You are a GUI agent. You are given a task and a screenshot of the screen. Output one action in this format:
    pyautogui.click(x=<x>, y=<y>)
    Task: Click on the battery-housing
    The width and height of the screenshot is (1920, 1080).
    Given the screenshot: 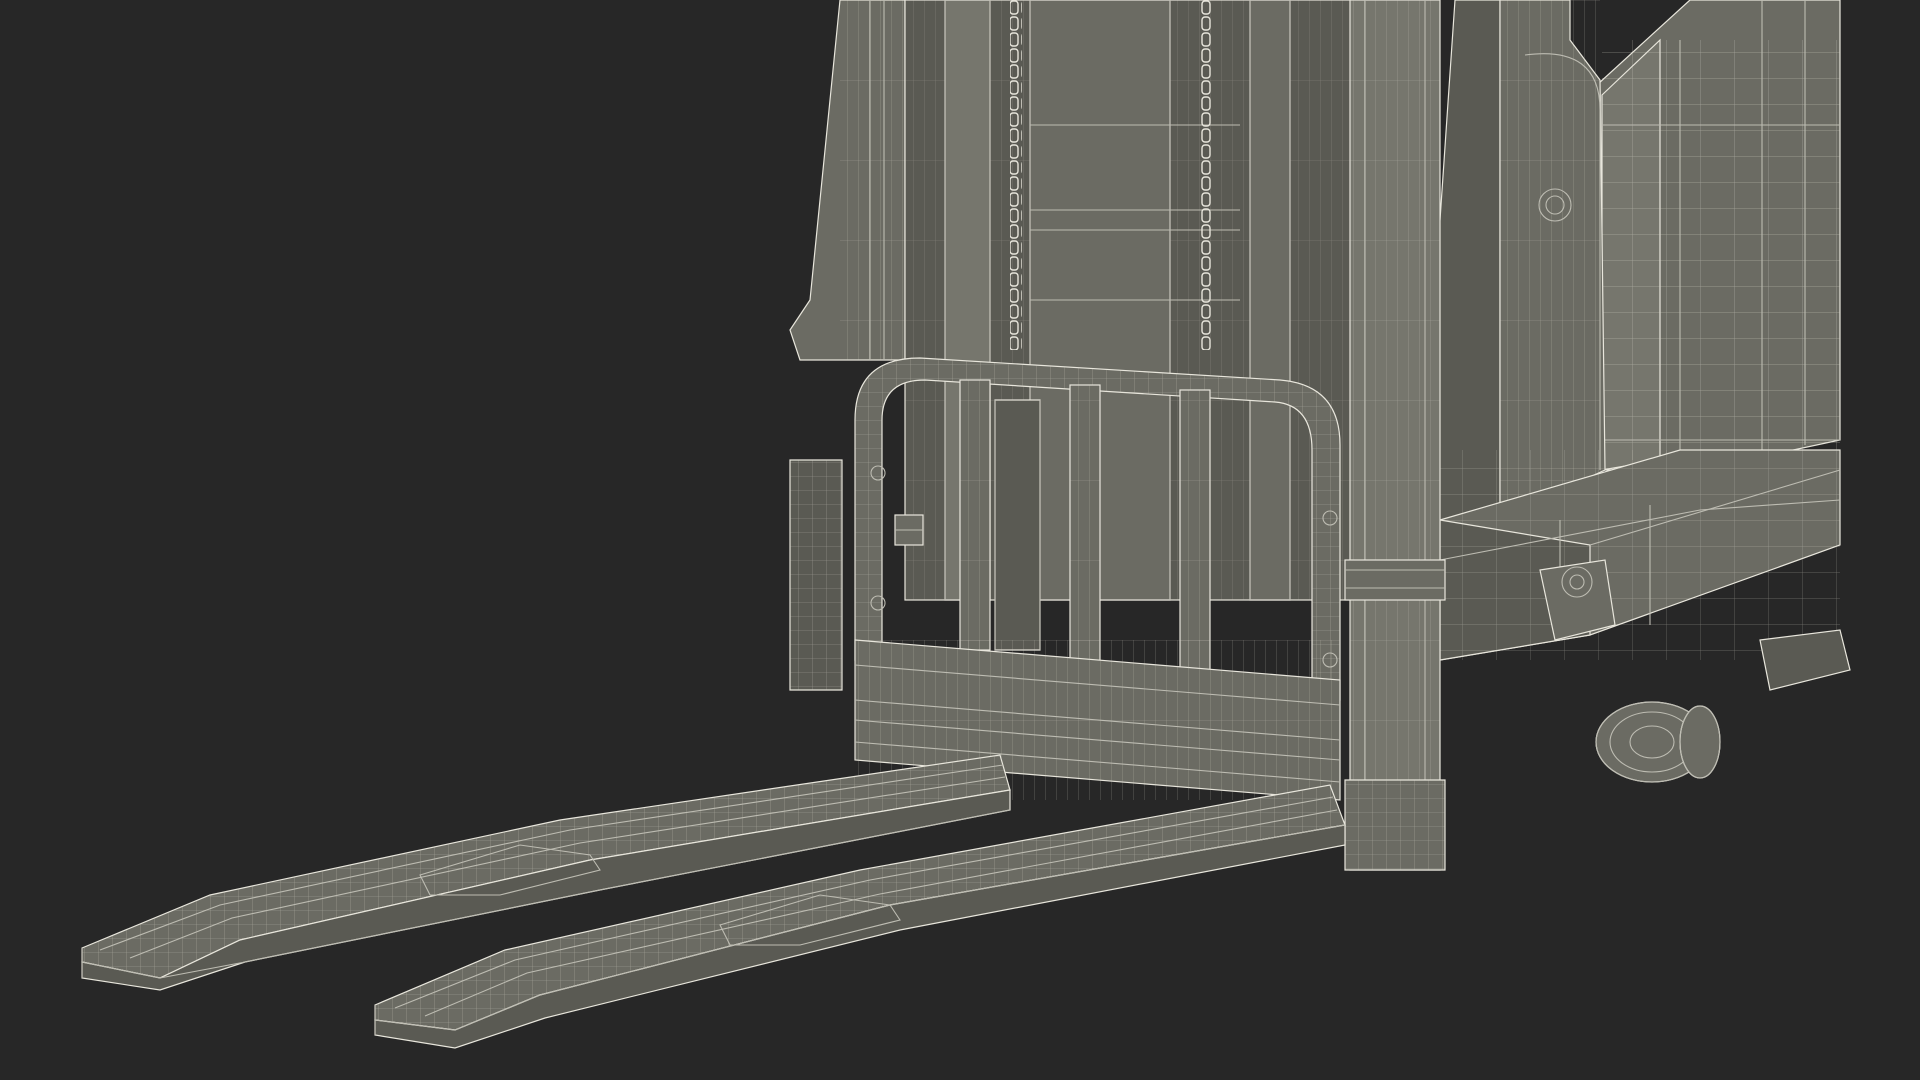 What is the action you would take?
    pyautogui.click(x=1707, y=235)
    